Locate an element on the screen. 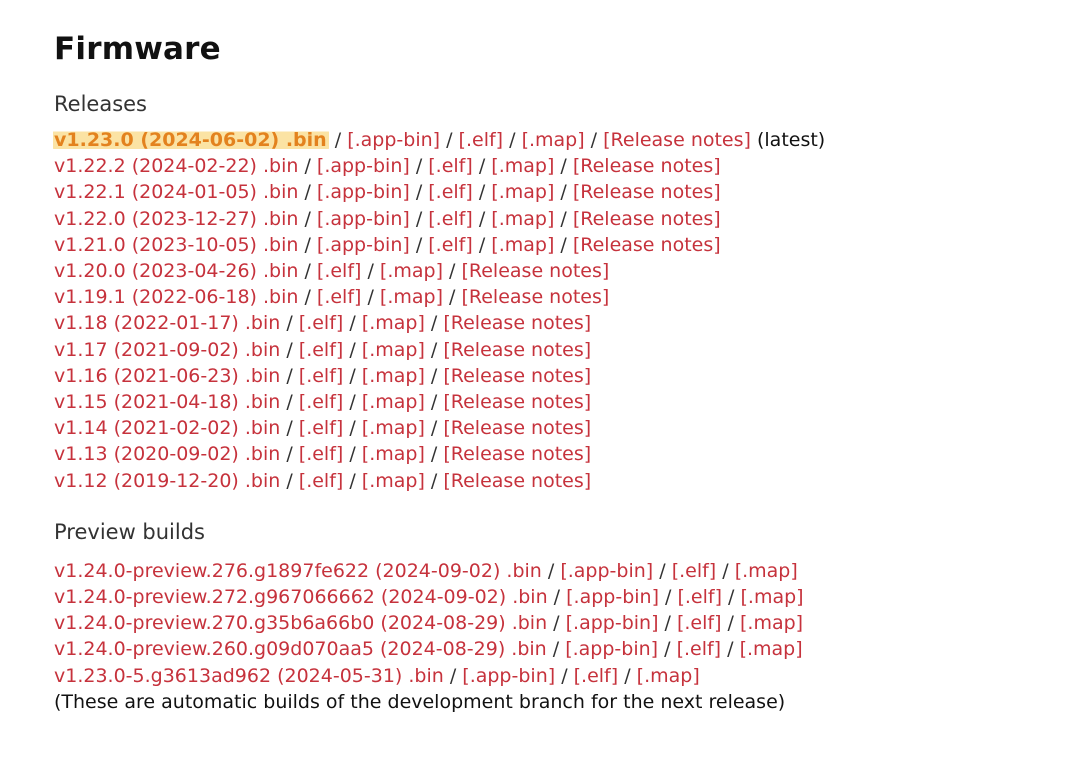 The width and height of the screenshot is (1078, 767). release-bin-link: v1.14 (2021-02-02) .bin is located at coordinates (167, 428).